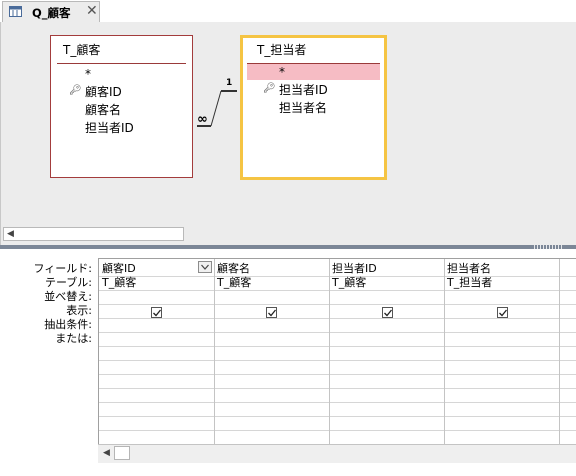 The image size is (576, 476). I want to click on row-label-show: 表示:, so click(79, 310).